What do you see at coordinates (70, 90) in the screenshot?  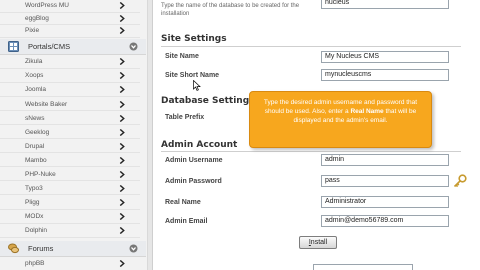 I see `sidebar-item-joomla: Joomla` at bounding box center [70, 90].